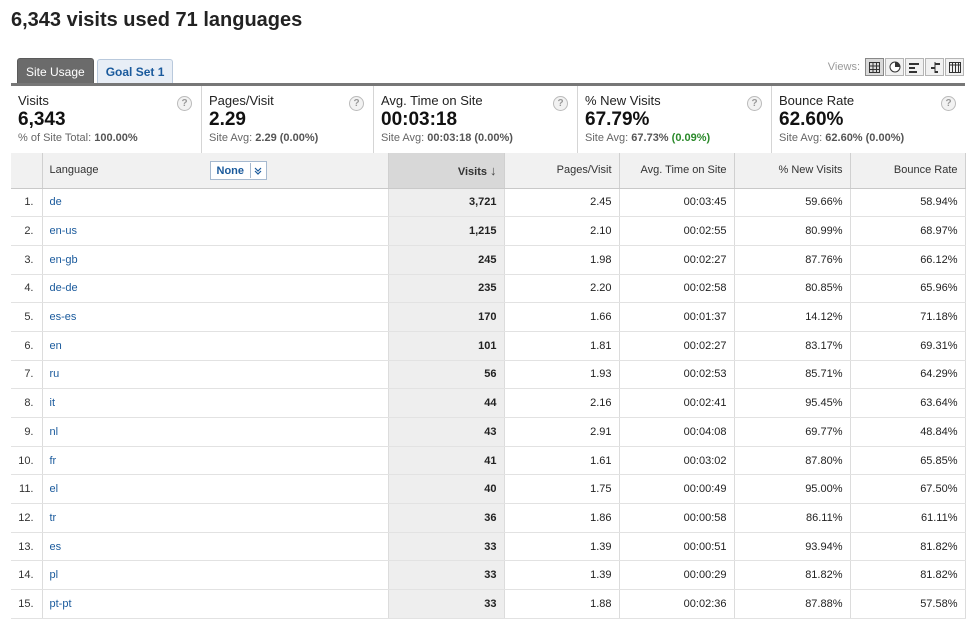  Describe the element at coordinates (446, 289) in the screenshot. I see `row-visits: 235` at that location.